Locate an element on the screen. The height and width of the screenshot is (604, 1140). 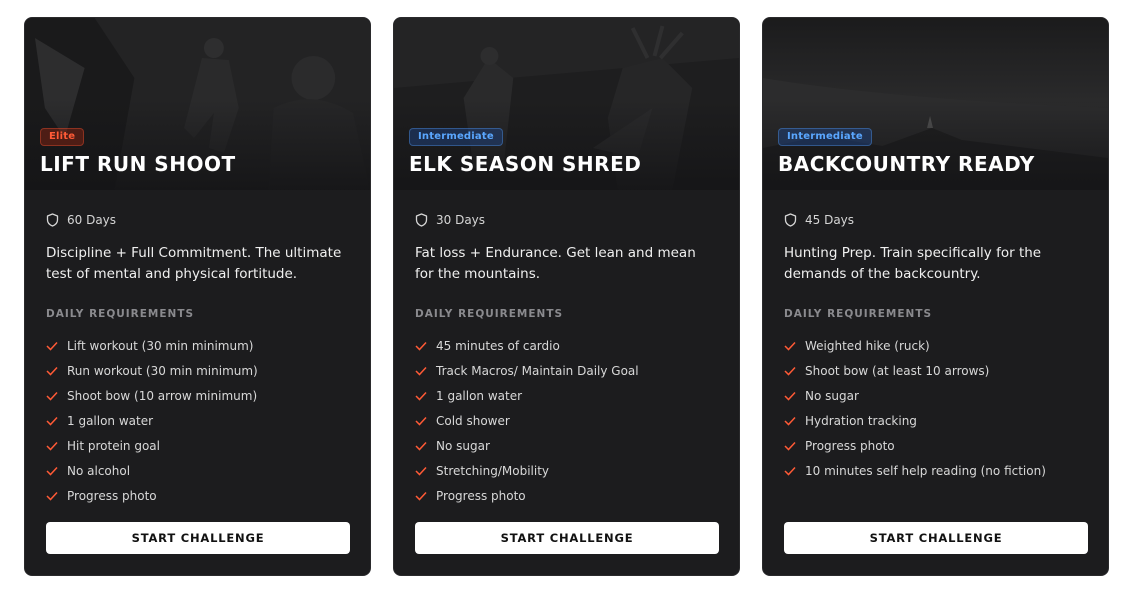
duration-row: 30 Days is located at coordinates (450, 220).